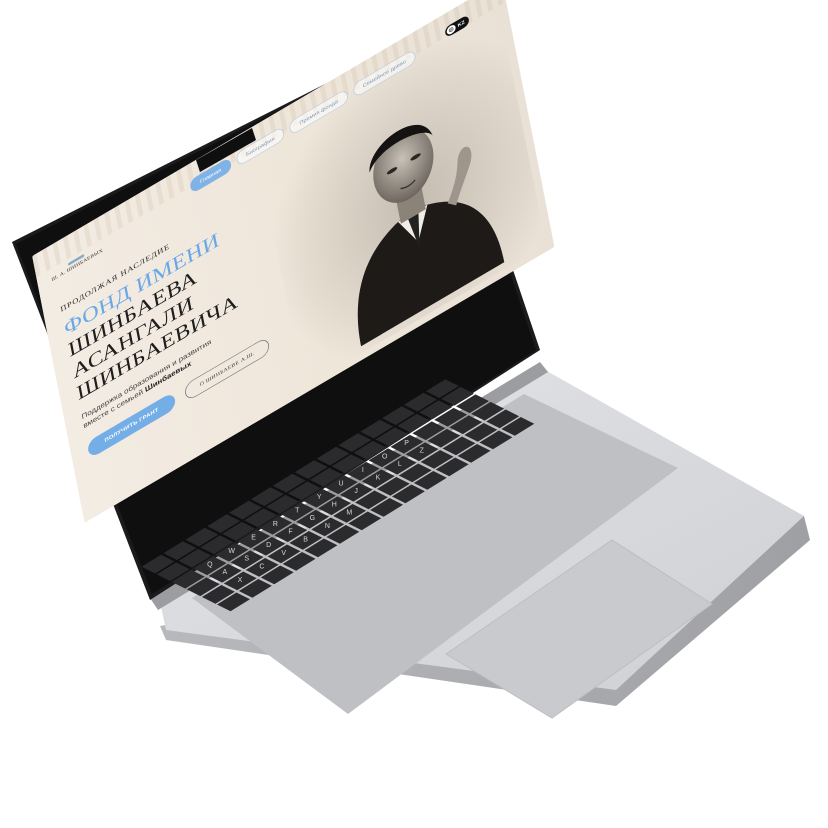 Image resolution: width=828 pixels, height=828 pixels. I want to click on key-label: G, so click(312, 518).